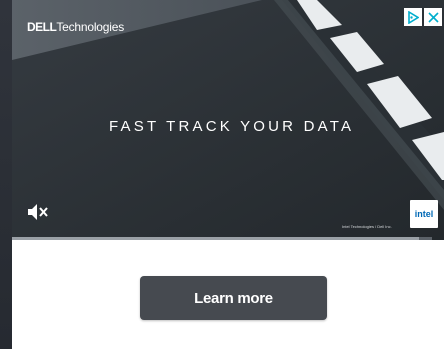  Describe the element at coordinates (216, 238) in the screenshot. I see `video-progress-fill` at that location.